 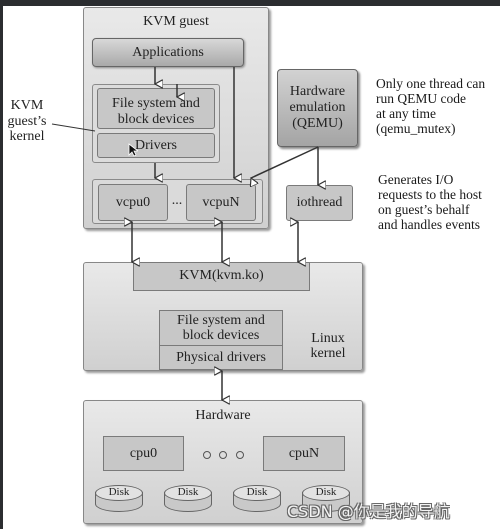 I want to click on arrow-cursor-icon, so click(x=133, y=150).